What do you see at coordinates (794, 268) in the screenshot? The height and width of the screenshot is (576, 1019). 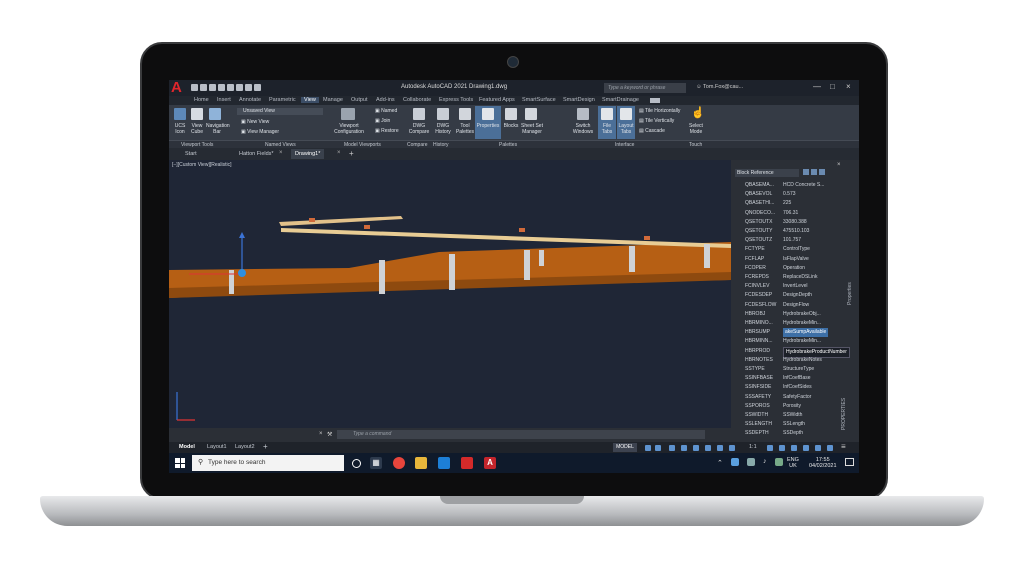 I see `property-value: Operation` at bounding box center [794, 268].